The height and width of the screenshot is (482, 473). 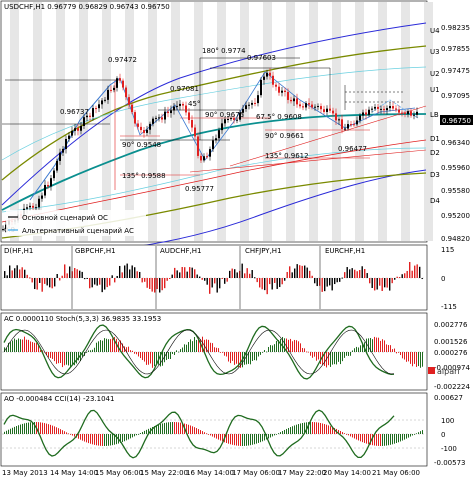 What do you see at coordinates (448, 371) in the screenshot?
I see `svg-text: alpari` at bounding box center [448, 371].